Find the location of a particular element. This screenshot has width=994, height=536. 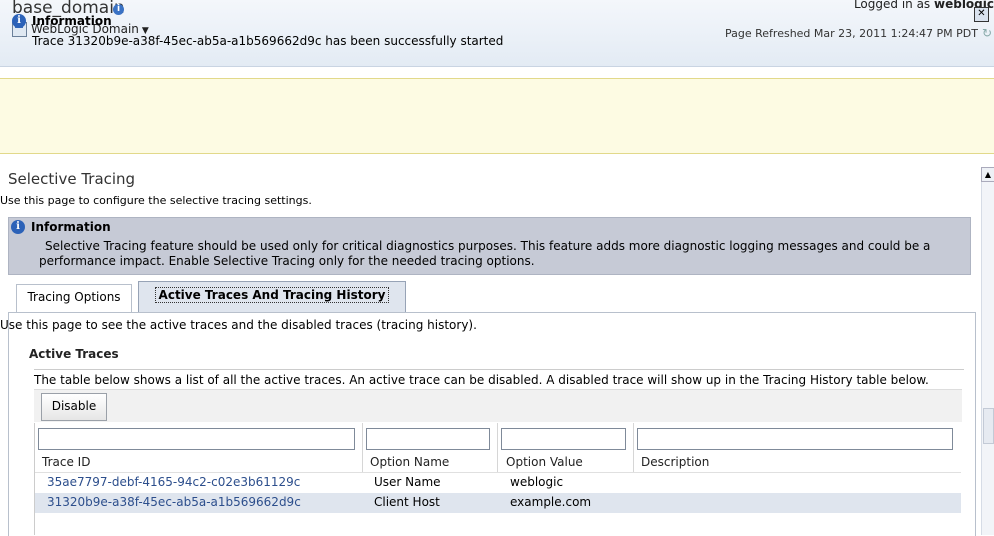

scrollbar-thumb is located at coordinates (988, 426).